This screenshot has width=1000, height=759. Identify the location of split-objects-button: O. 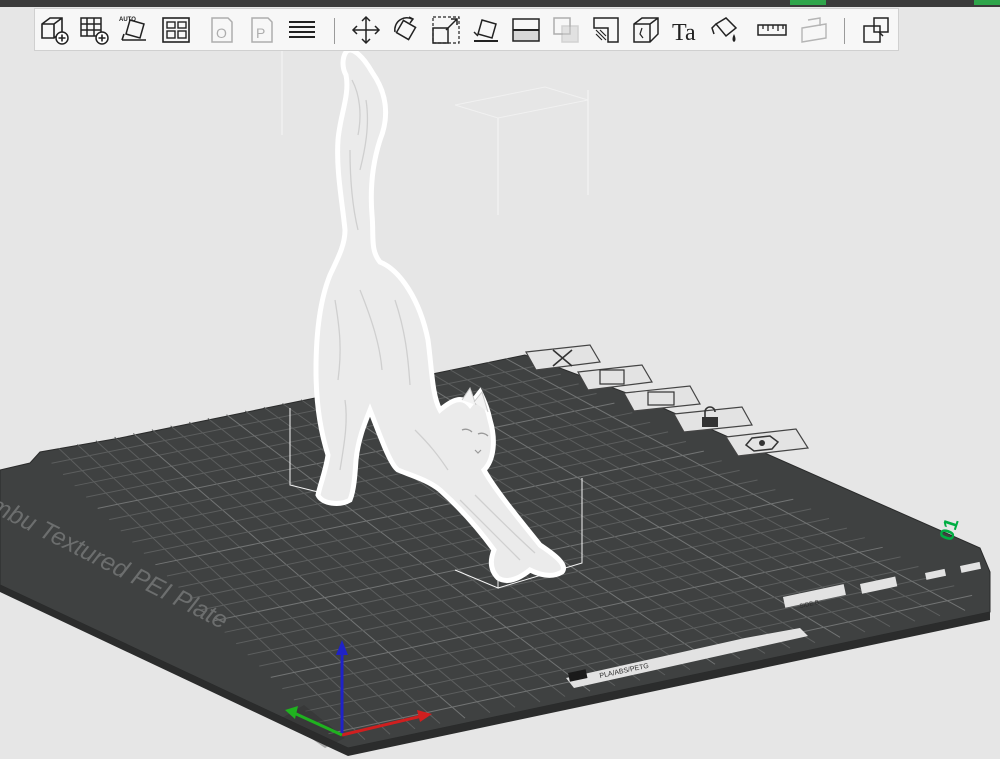
(222, 30).